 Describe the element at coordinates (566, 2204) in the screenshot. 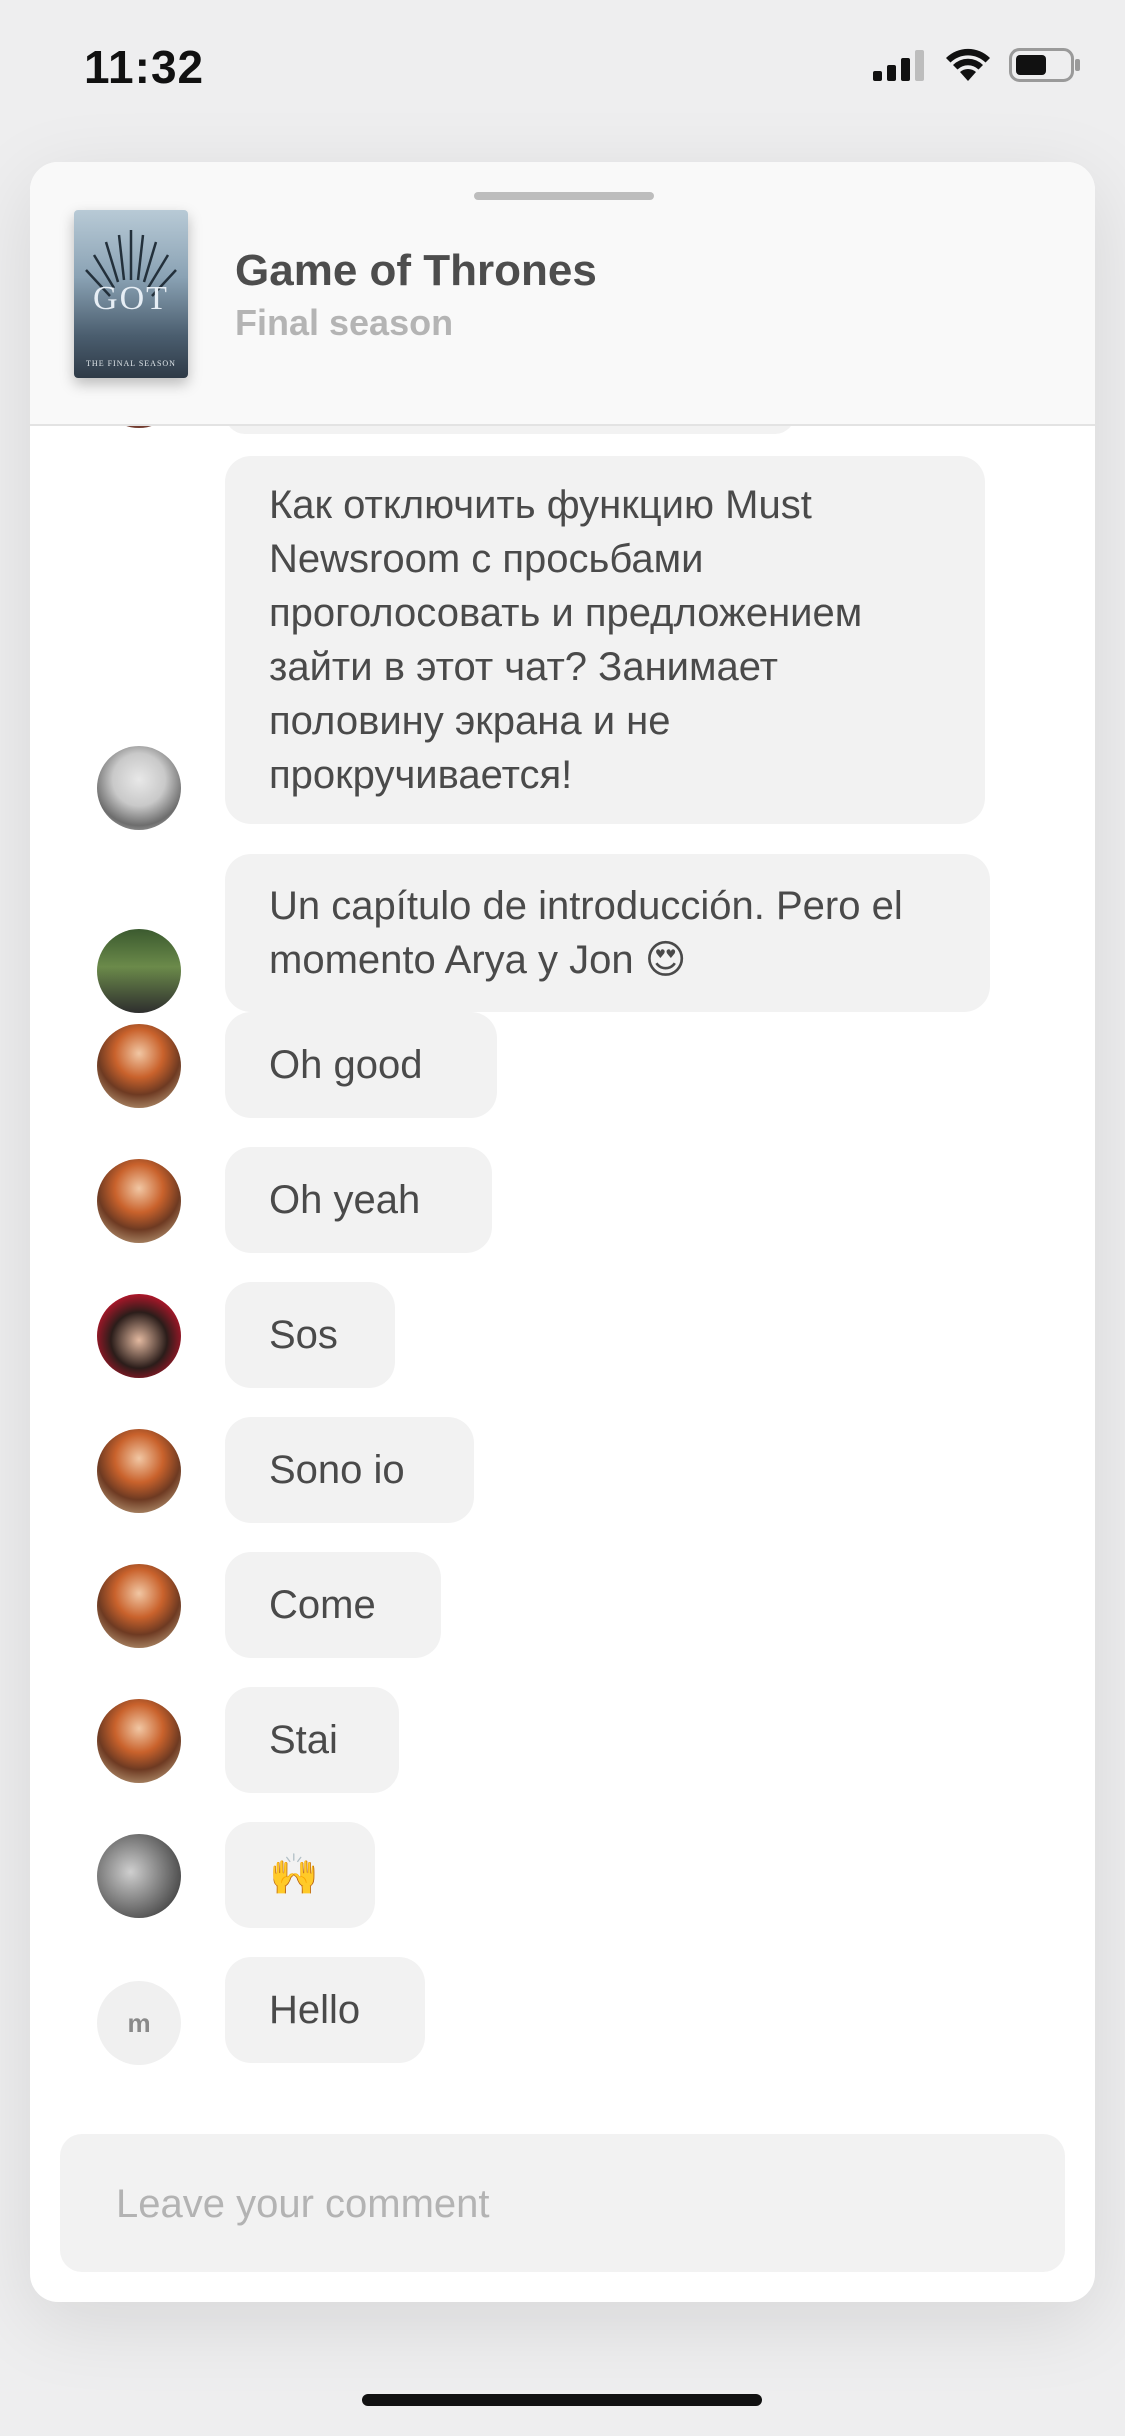

I see `comment-input` at that location.